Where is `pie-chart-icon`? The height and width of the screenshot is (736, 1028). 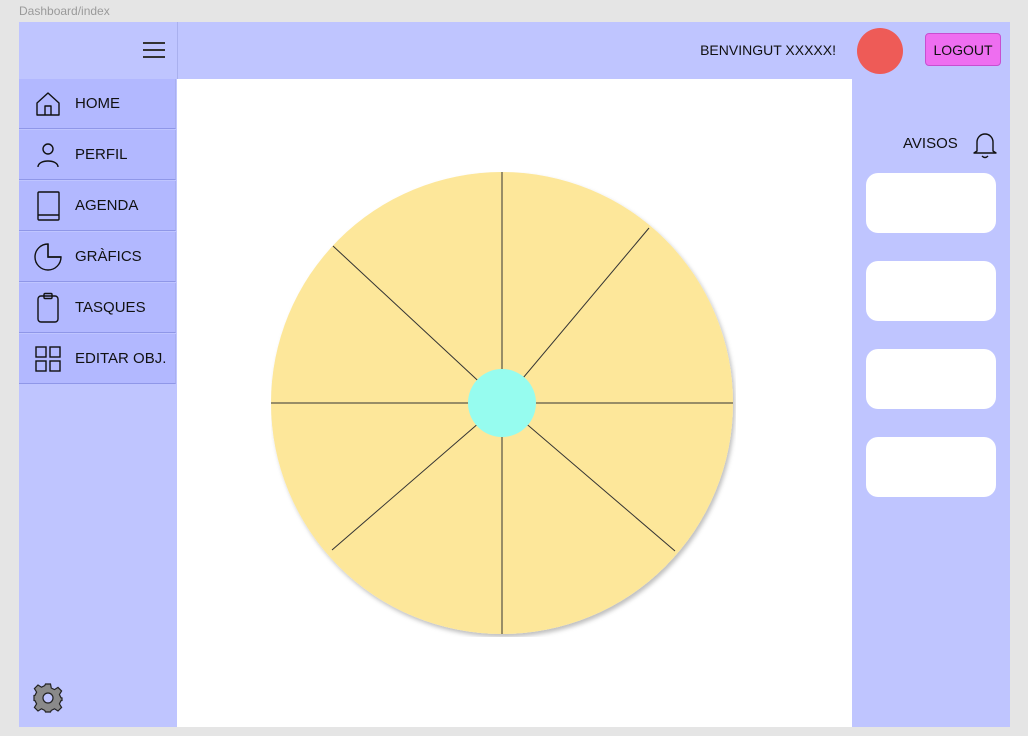
pie-chart-icon is located at coordinates (48, 257).